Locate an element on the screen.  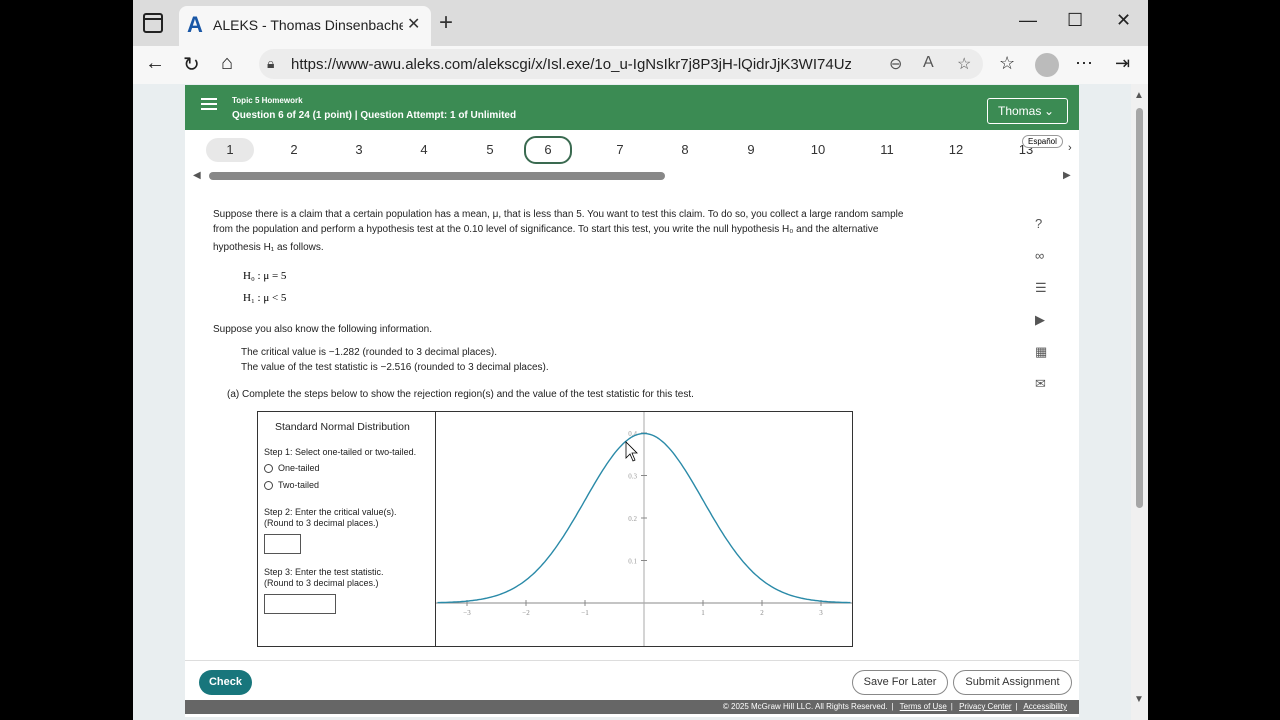
refresh-icon: ↻ is located at coordinates (191, 64).